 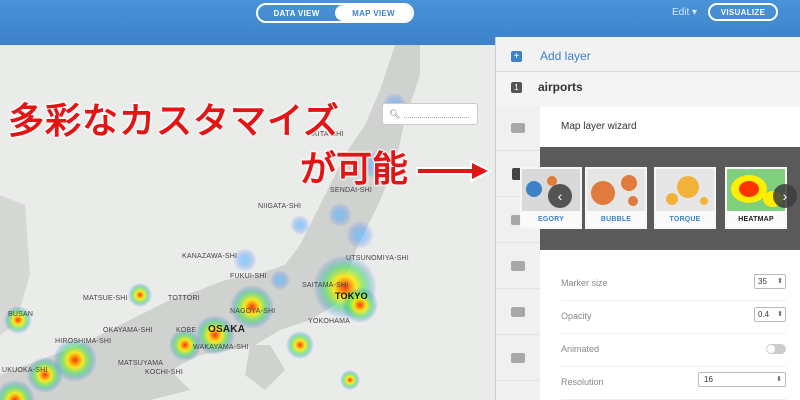 What do you see at coordinates (210, 256) in the screenshot?
I see `city-label: KANAZAWA-SHI` at bounding box center [210, 256].